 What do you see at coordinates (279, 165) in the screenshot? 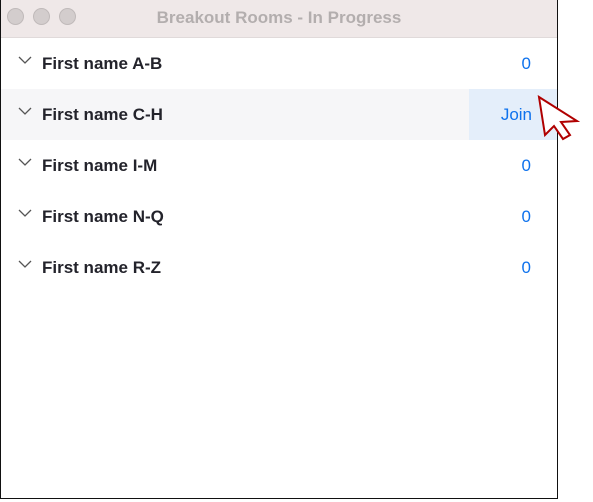
I see `room-row: First name I-M 0` at bounding box center [279, 165].